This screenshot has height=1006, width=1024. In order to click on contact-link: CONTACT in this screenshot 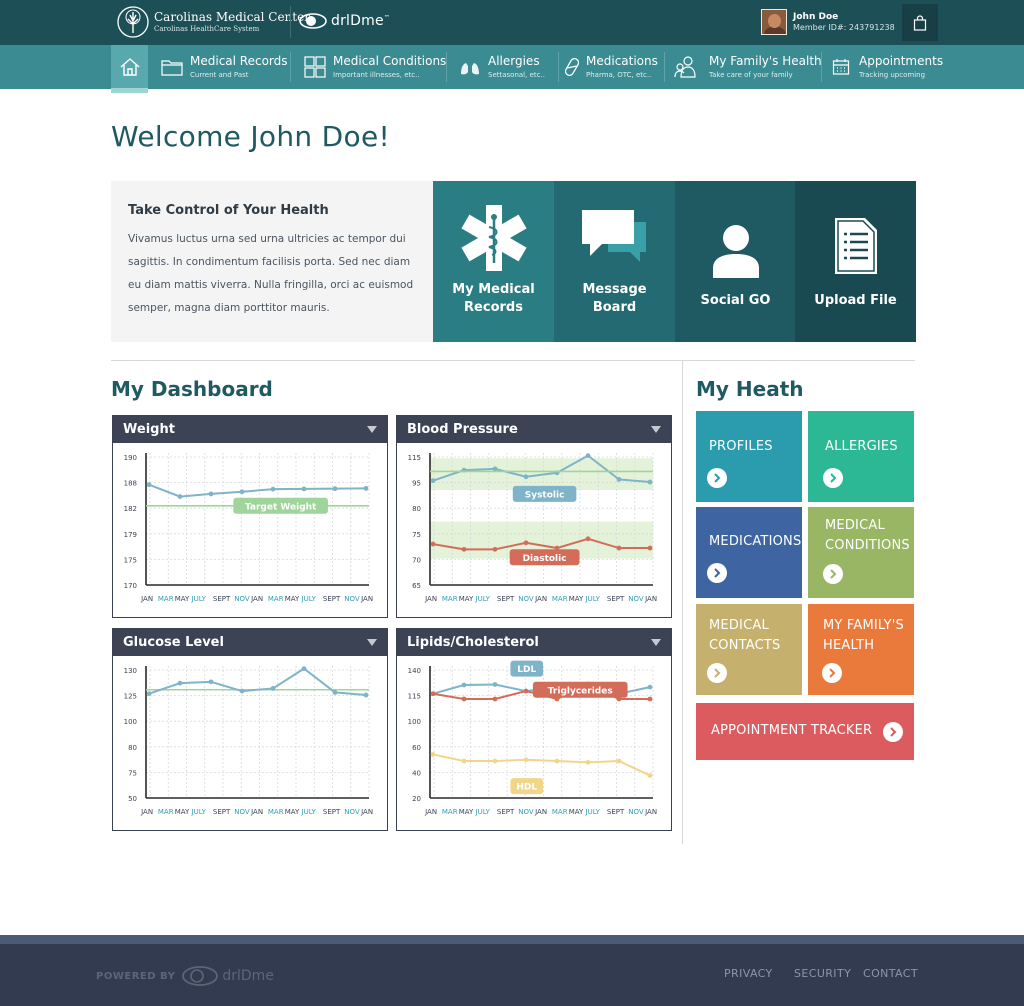, I will do `click(890, 973)`.